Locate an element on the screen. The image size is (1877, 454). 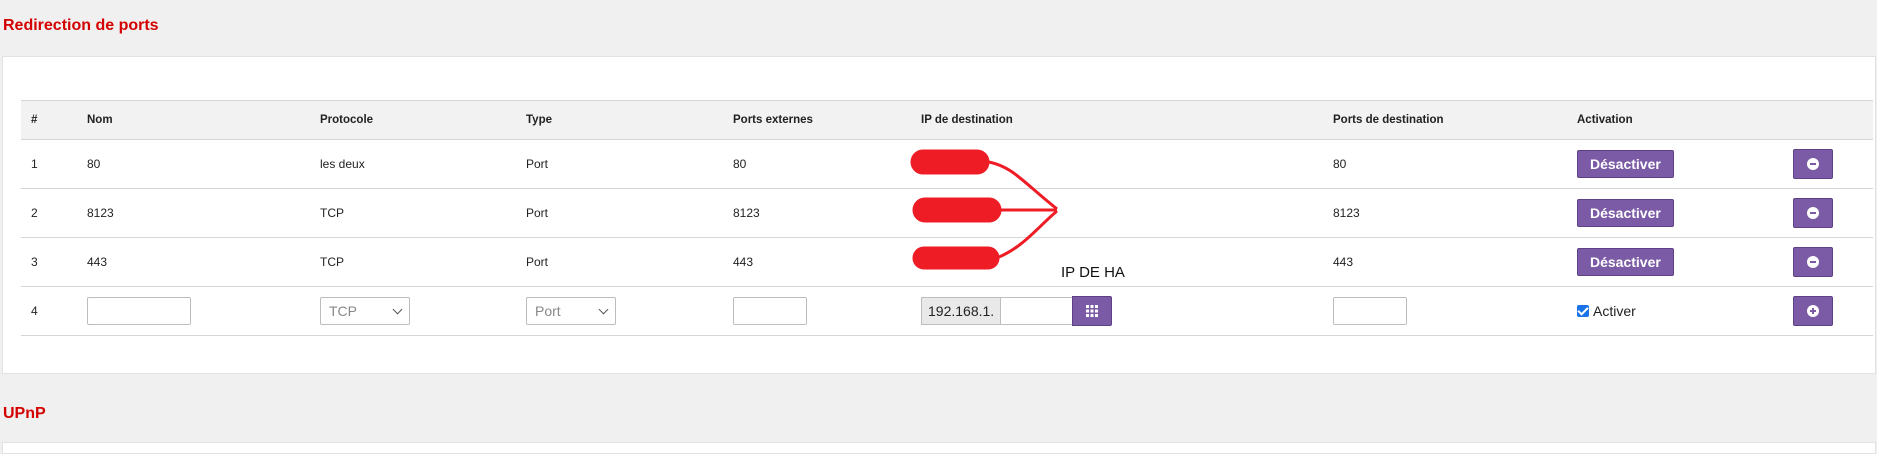
cell-external-ports: 80 is located at coordinates (817, 164).